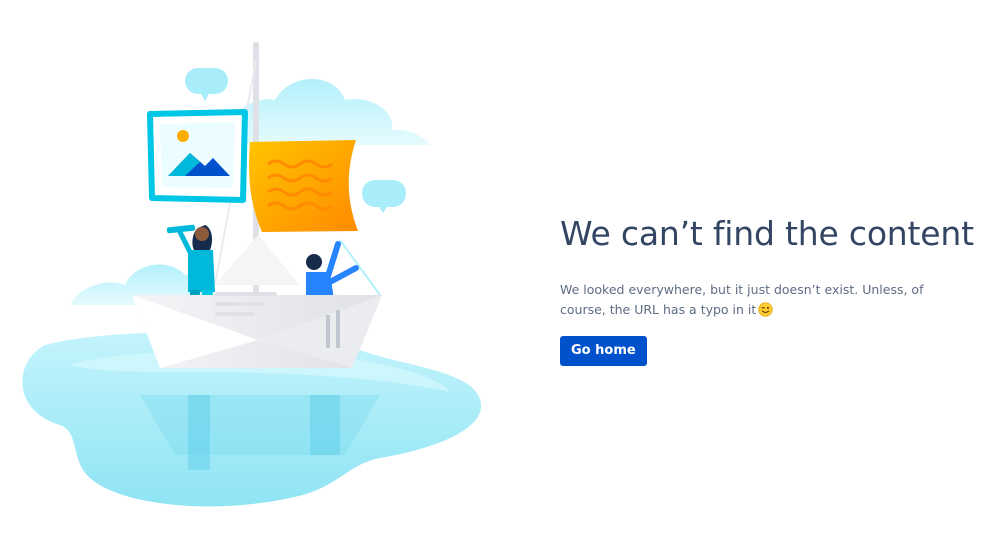 The image size is (999, 548). Describe the element at coordinates (303, 186) in the screenshot. I see `orange-sail` at that location.